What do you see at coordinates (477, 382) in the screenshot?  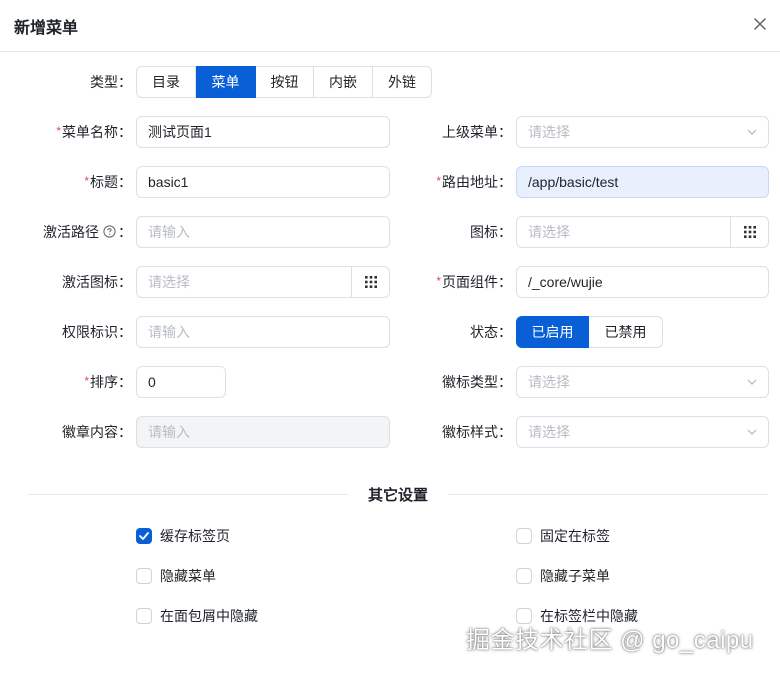 I see `badge-type-label: 徽标类型：` at bounding box center [477, 382].